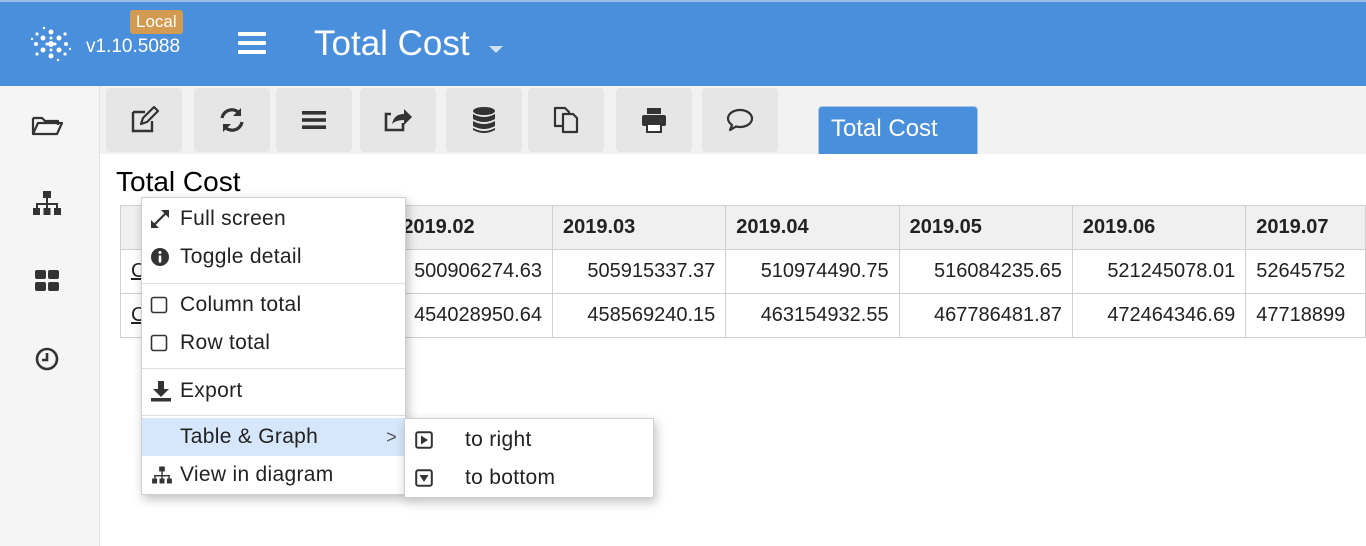 Image resolution: width=1366 pixels, height=546 pixels. I want to click on menu-item-full-screen: Full screen, so click(273, 219).